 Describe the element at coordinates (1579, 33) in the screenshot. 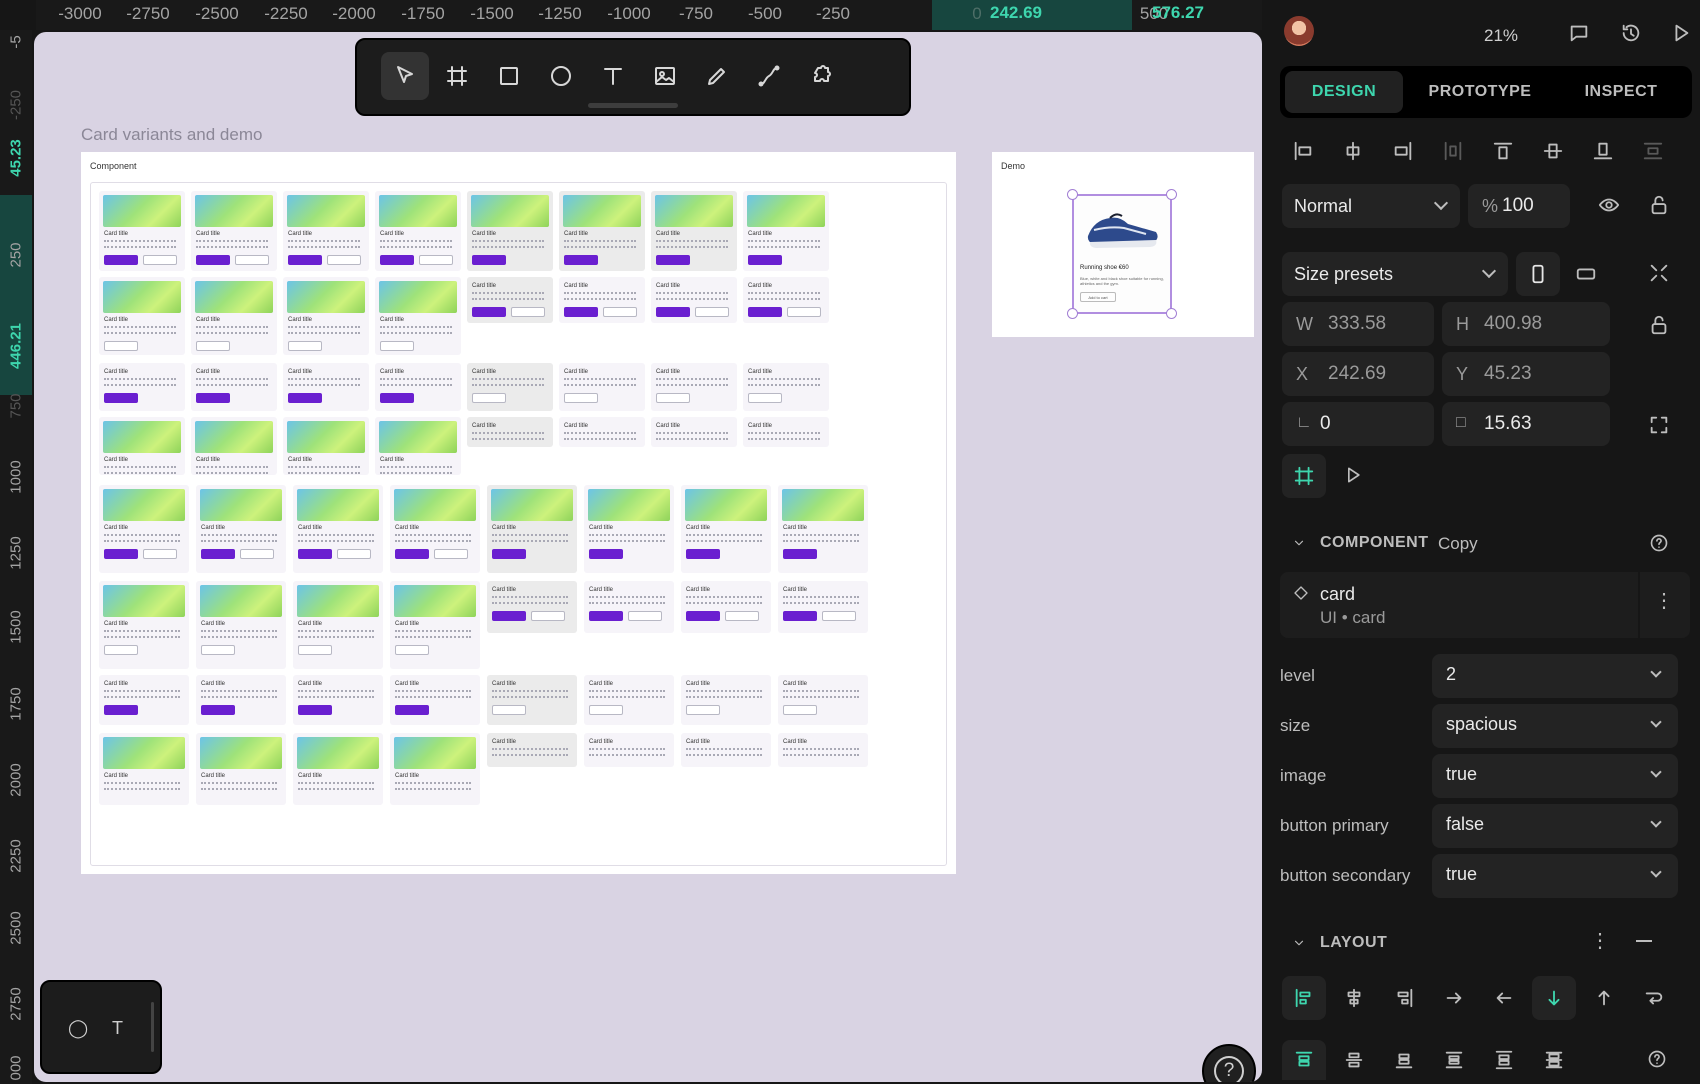

I see `comments-icon` at that location.